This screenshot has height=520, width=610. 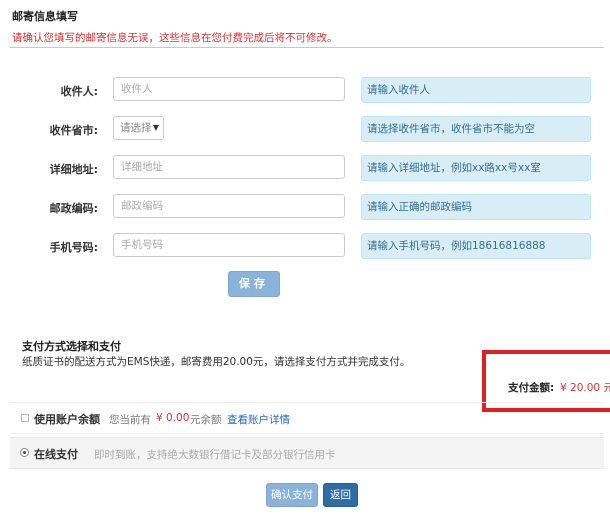 I want to click on postcode-row: 邮政编码: 请输入正确的邮政编码, so click(x=305, y=207).